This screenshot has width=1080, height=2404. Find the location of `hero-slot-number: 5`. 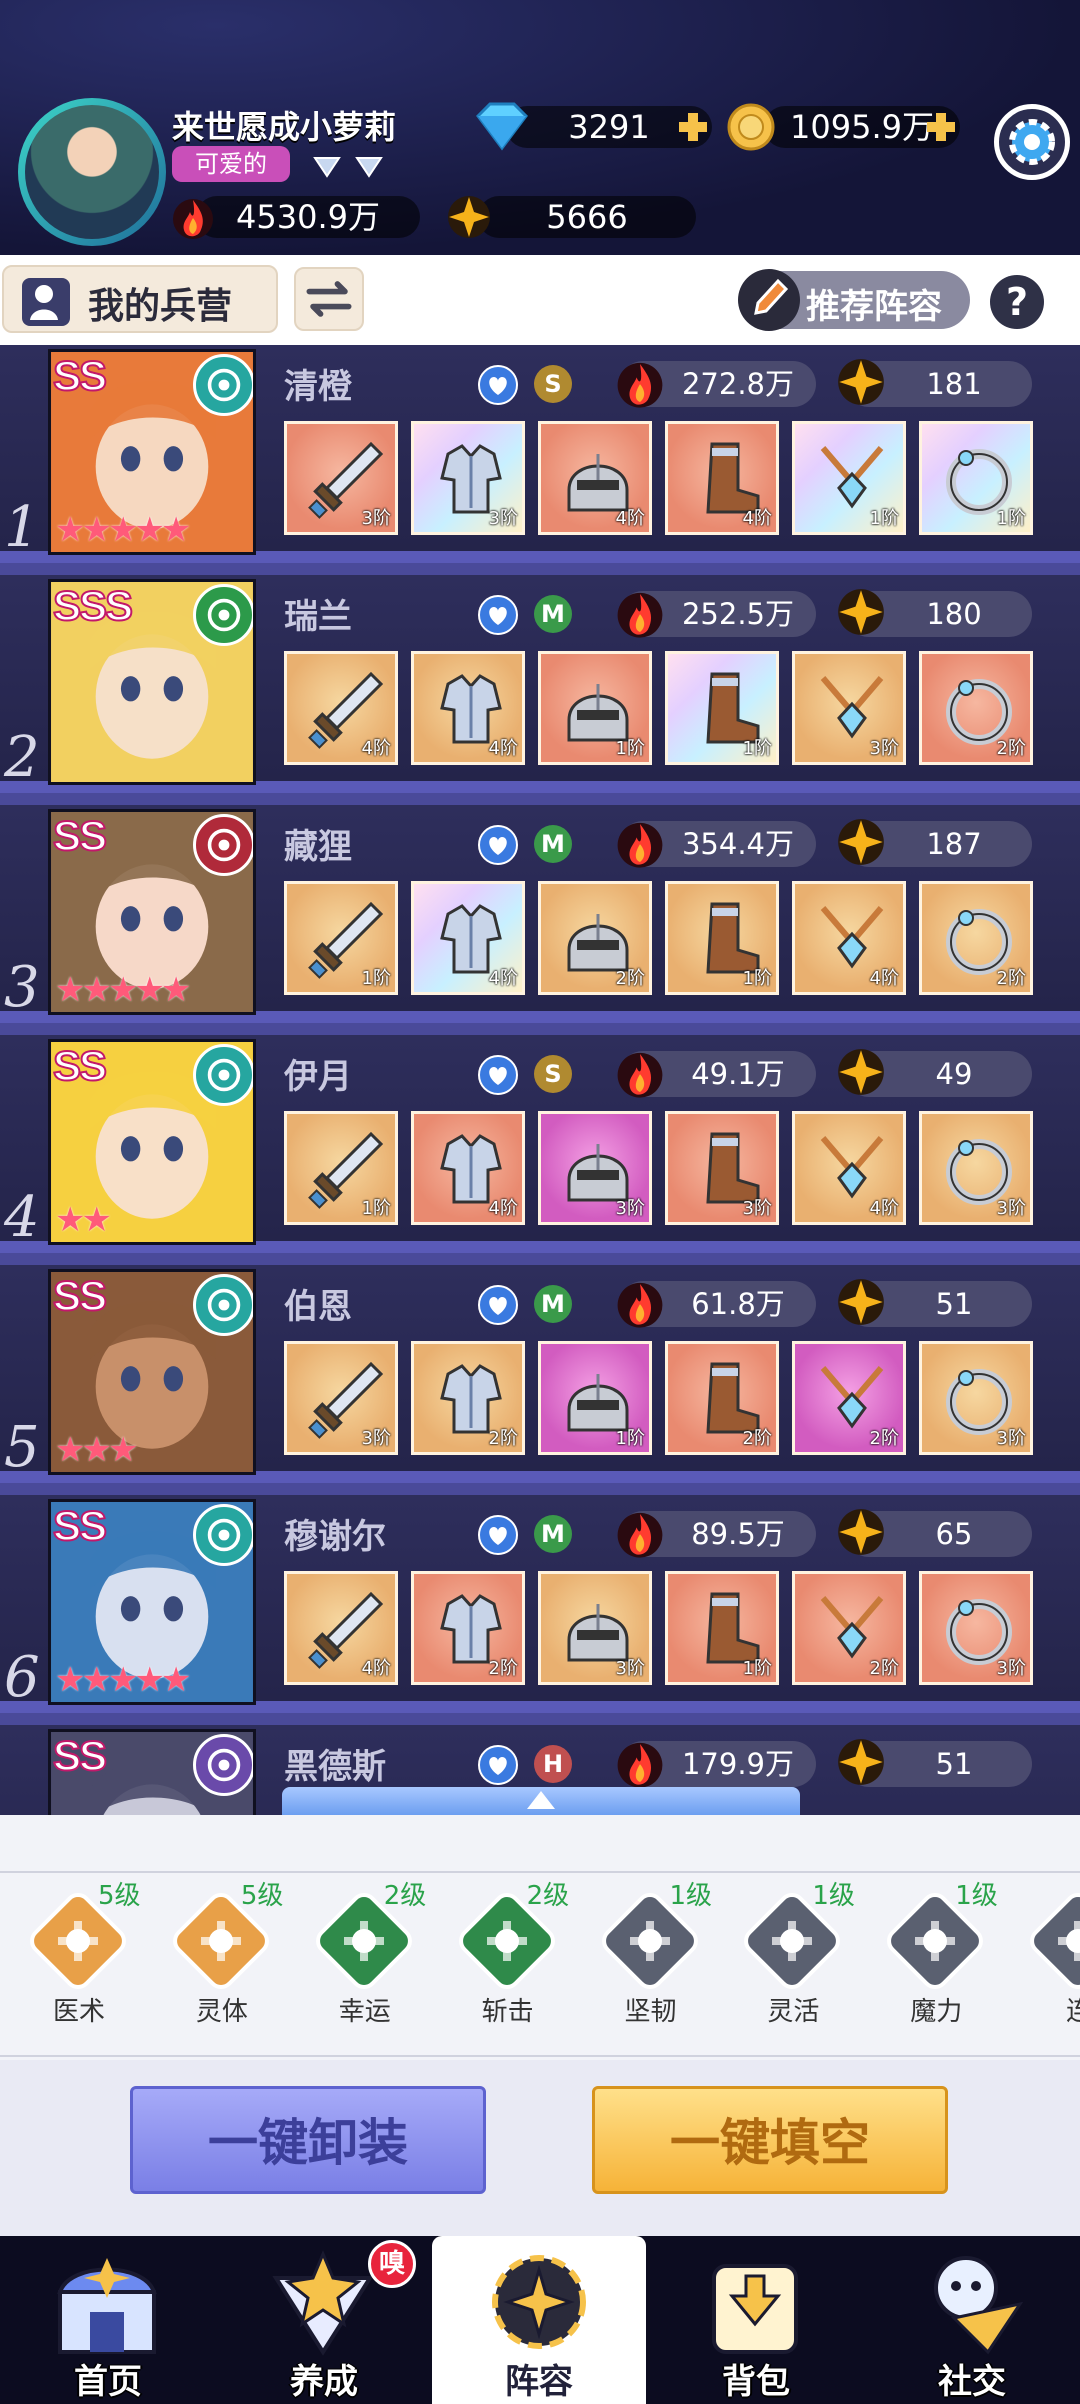

hero-slot-number: 5 is located at coordinates (22, 1447).